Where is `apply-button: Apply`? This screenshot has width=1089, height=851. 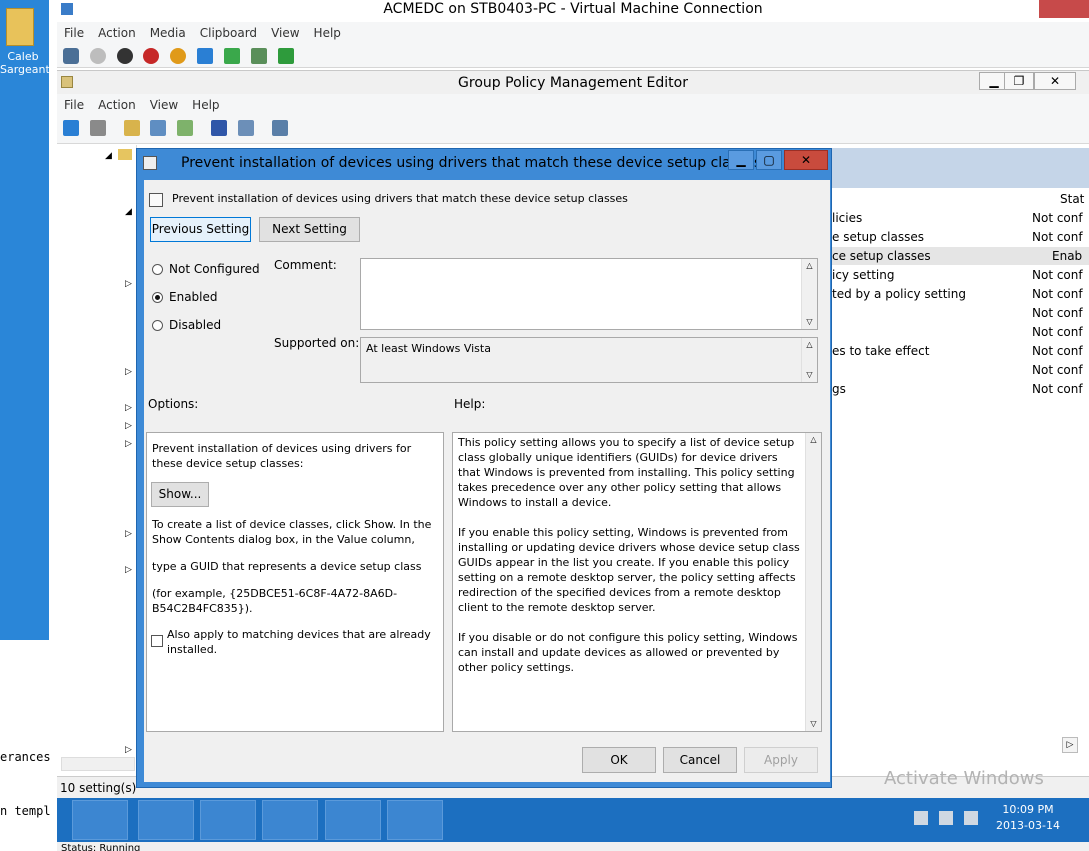 apply-button: Apply is located at coordinates (781, 760).